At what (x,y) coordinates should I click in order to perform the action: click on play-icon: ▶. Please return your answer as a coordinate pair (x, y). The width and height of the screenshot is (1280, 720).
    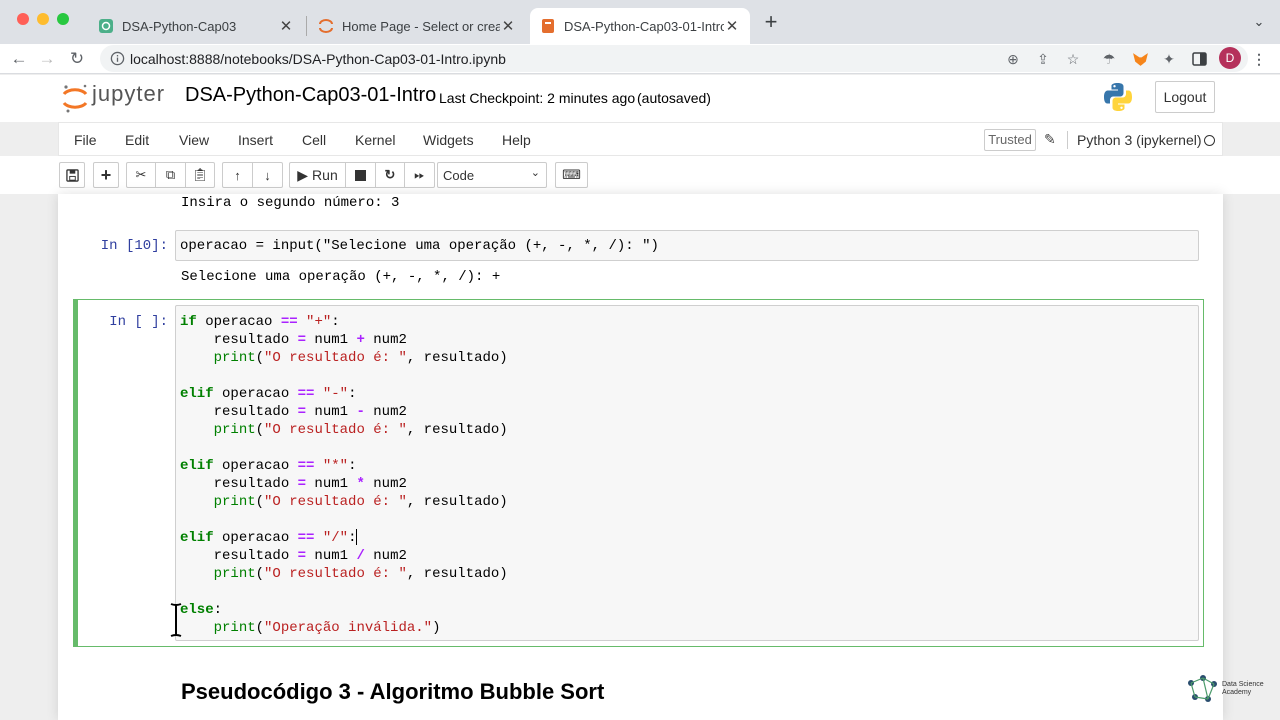
    Looking at the image, I should click on (303, 174).